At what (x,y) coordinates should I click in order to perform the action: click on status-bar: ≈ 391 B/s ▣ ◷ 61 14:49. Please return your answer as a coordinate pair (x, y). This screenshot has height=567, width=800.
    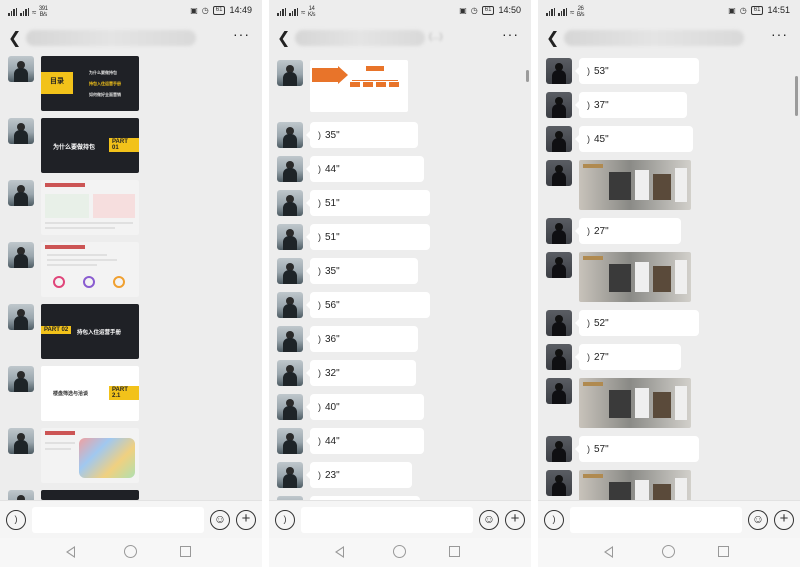
    Looking at the image, I should click on (131, 11).